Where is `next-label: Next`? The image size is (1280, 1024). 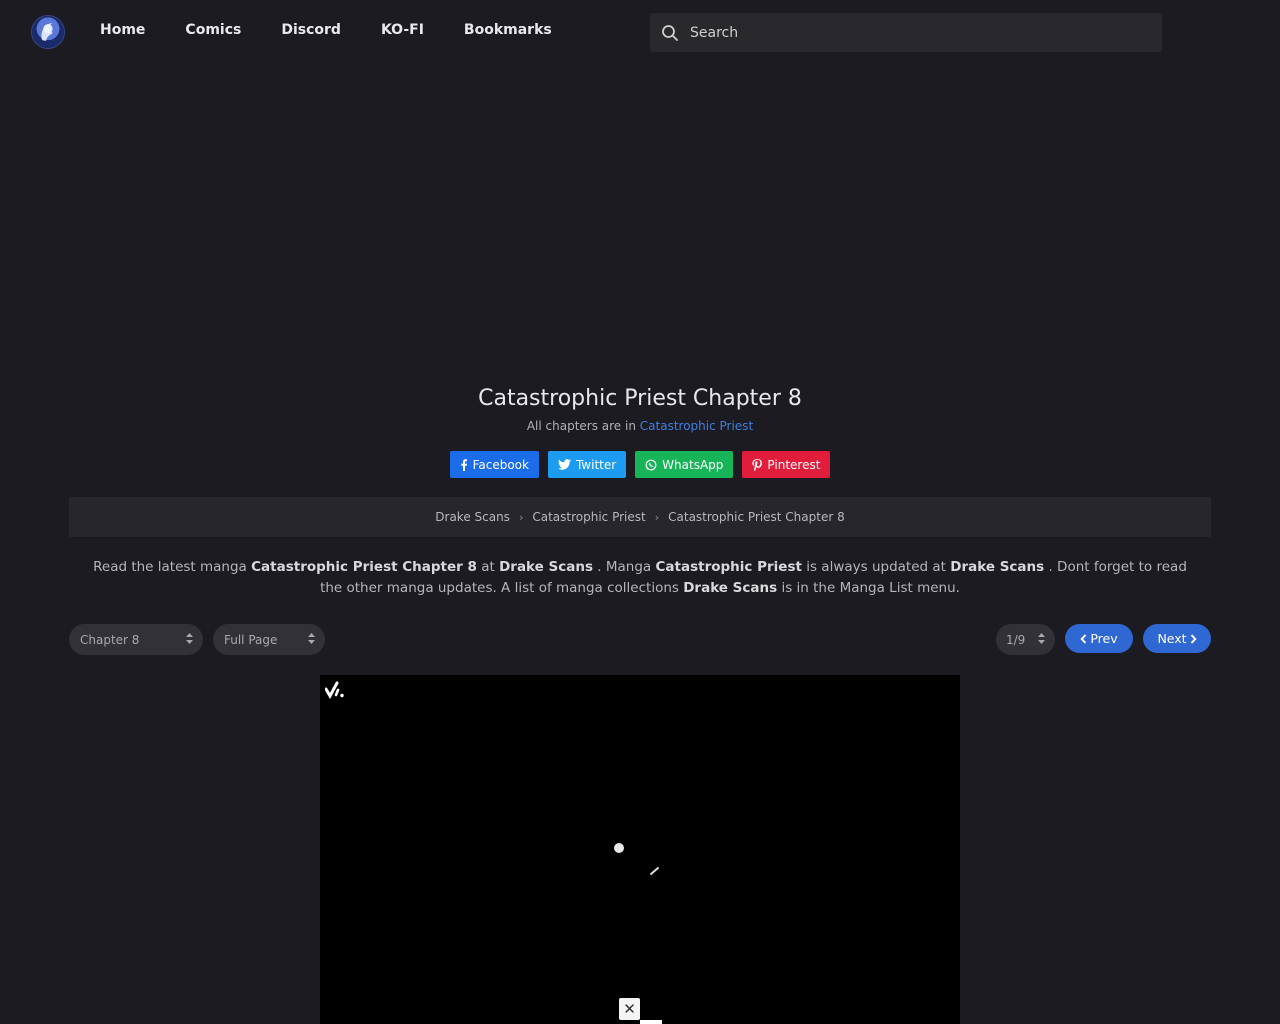
next-label: Next is located at coordinates (1172, 638).